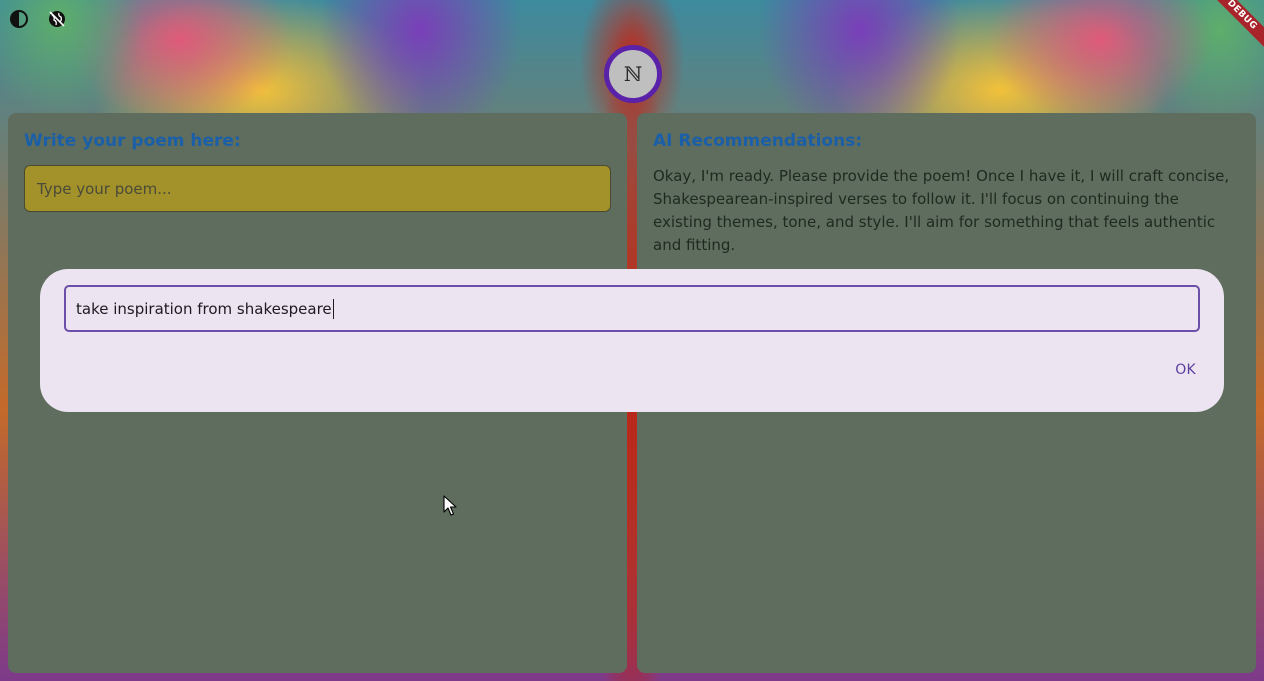 The width and height of the screenshot is (1264, 681). Describe the element at coordinates (204, 308) in the screenshot. I see `prompt-input-value: take inspiration from shakespeare` at that location.